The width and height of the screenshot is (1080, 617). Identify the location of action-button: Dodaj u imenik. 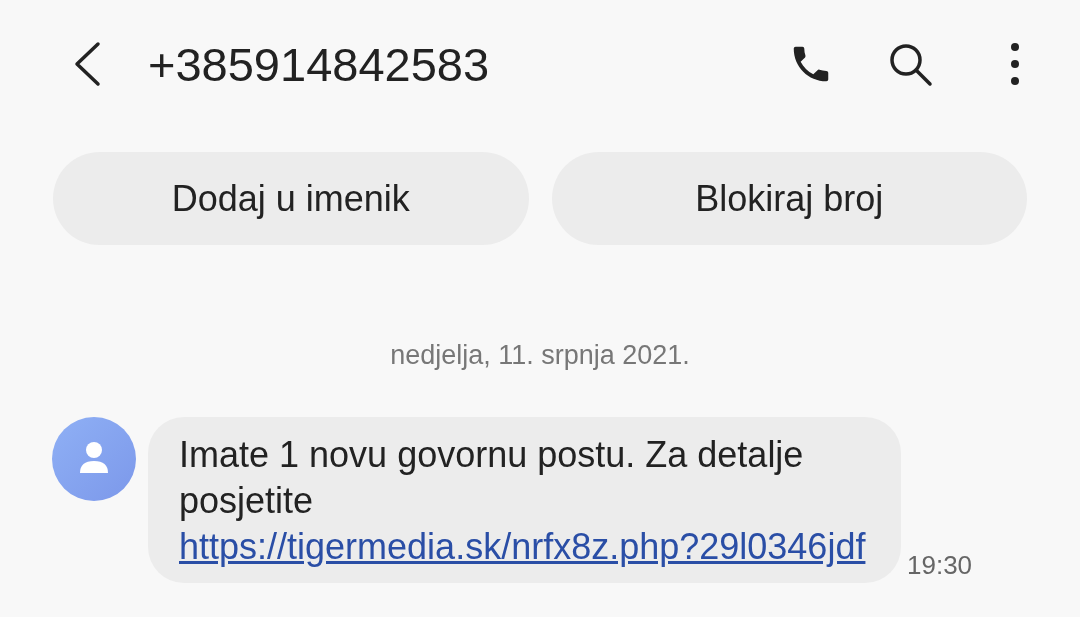
(291, 198).